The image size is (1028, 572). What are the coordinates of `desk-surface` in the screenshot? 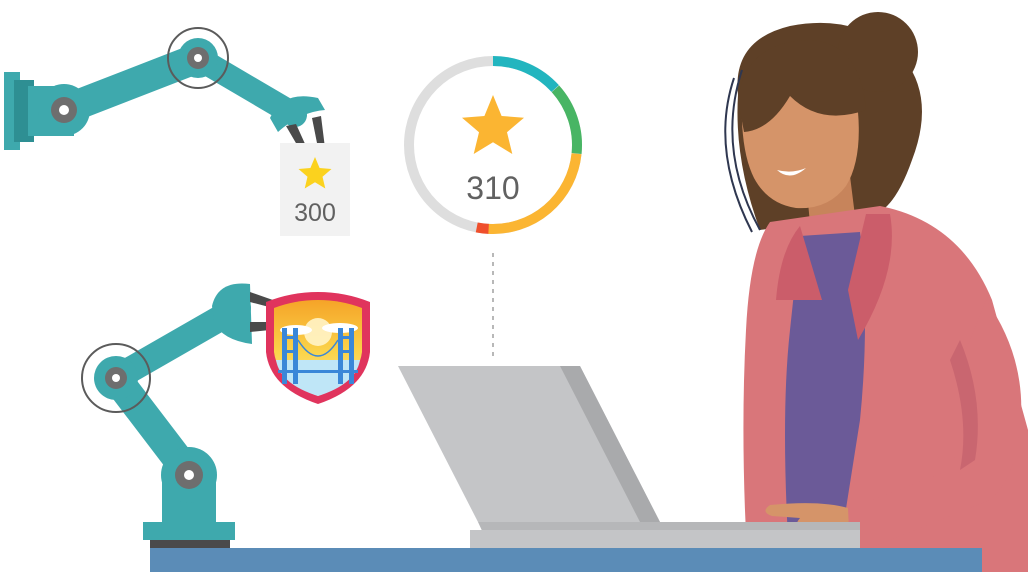 It's located at (566, 560).